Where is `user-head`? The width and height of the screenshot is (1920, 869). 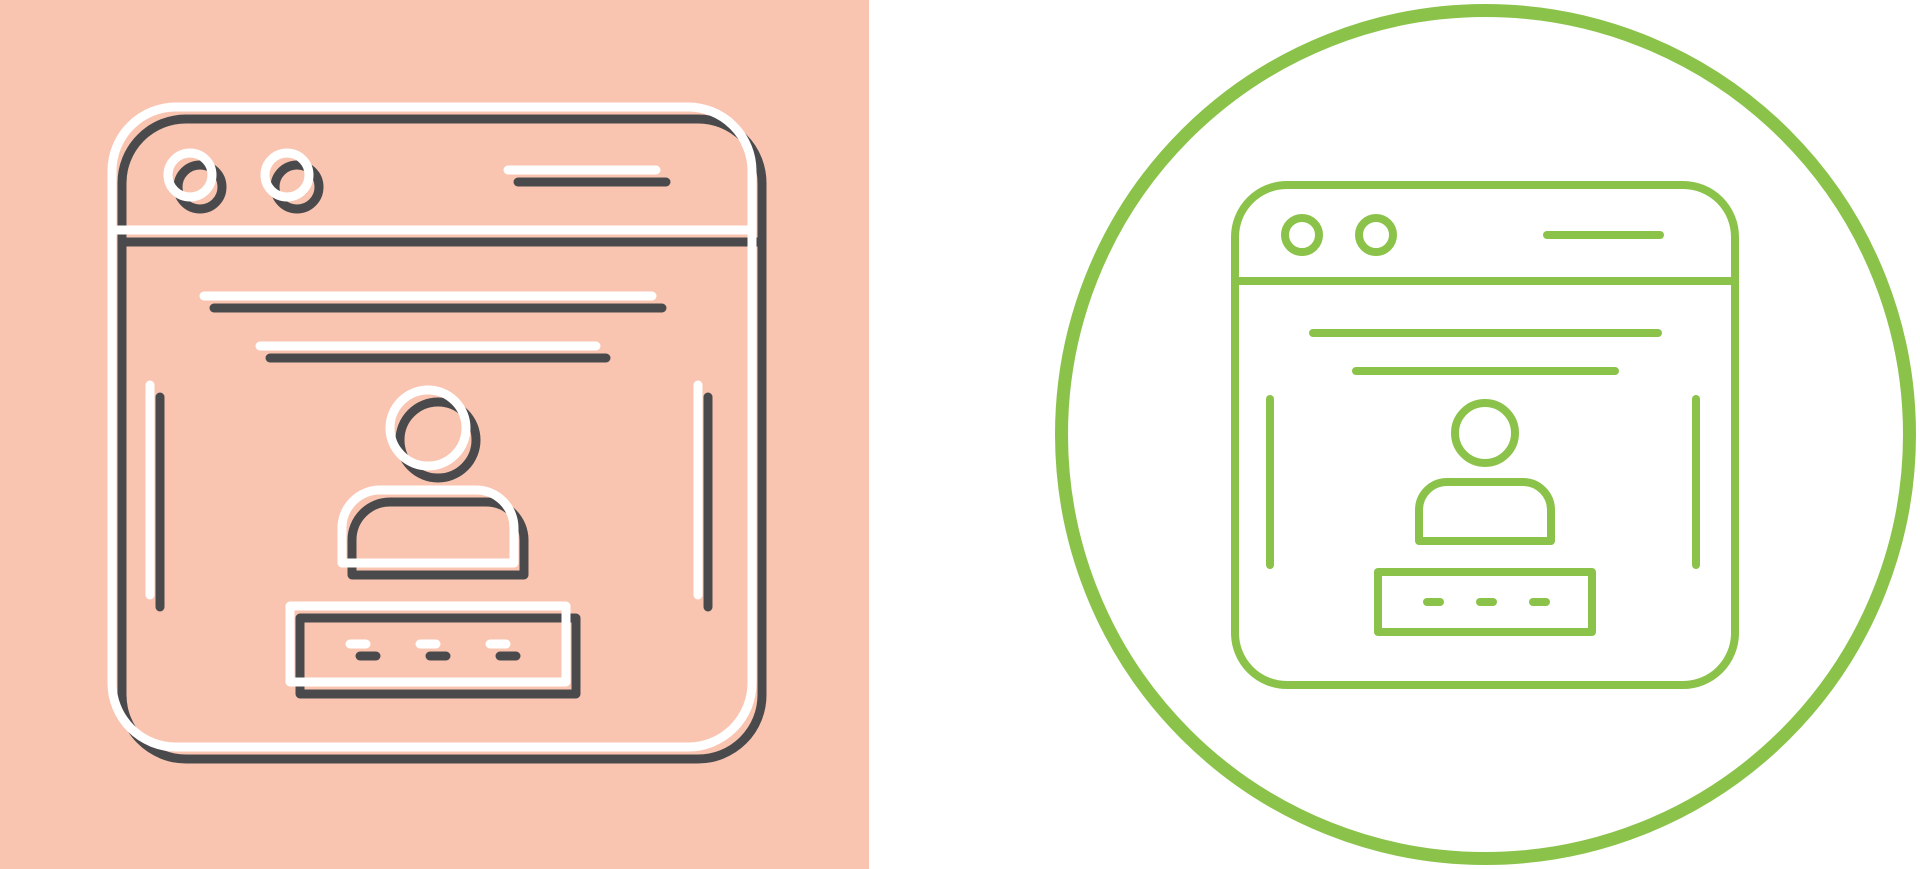
user-head is located at coordinates (1485, 433).